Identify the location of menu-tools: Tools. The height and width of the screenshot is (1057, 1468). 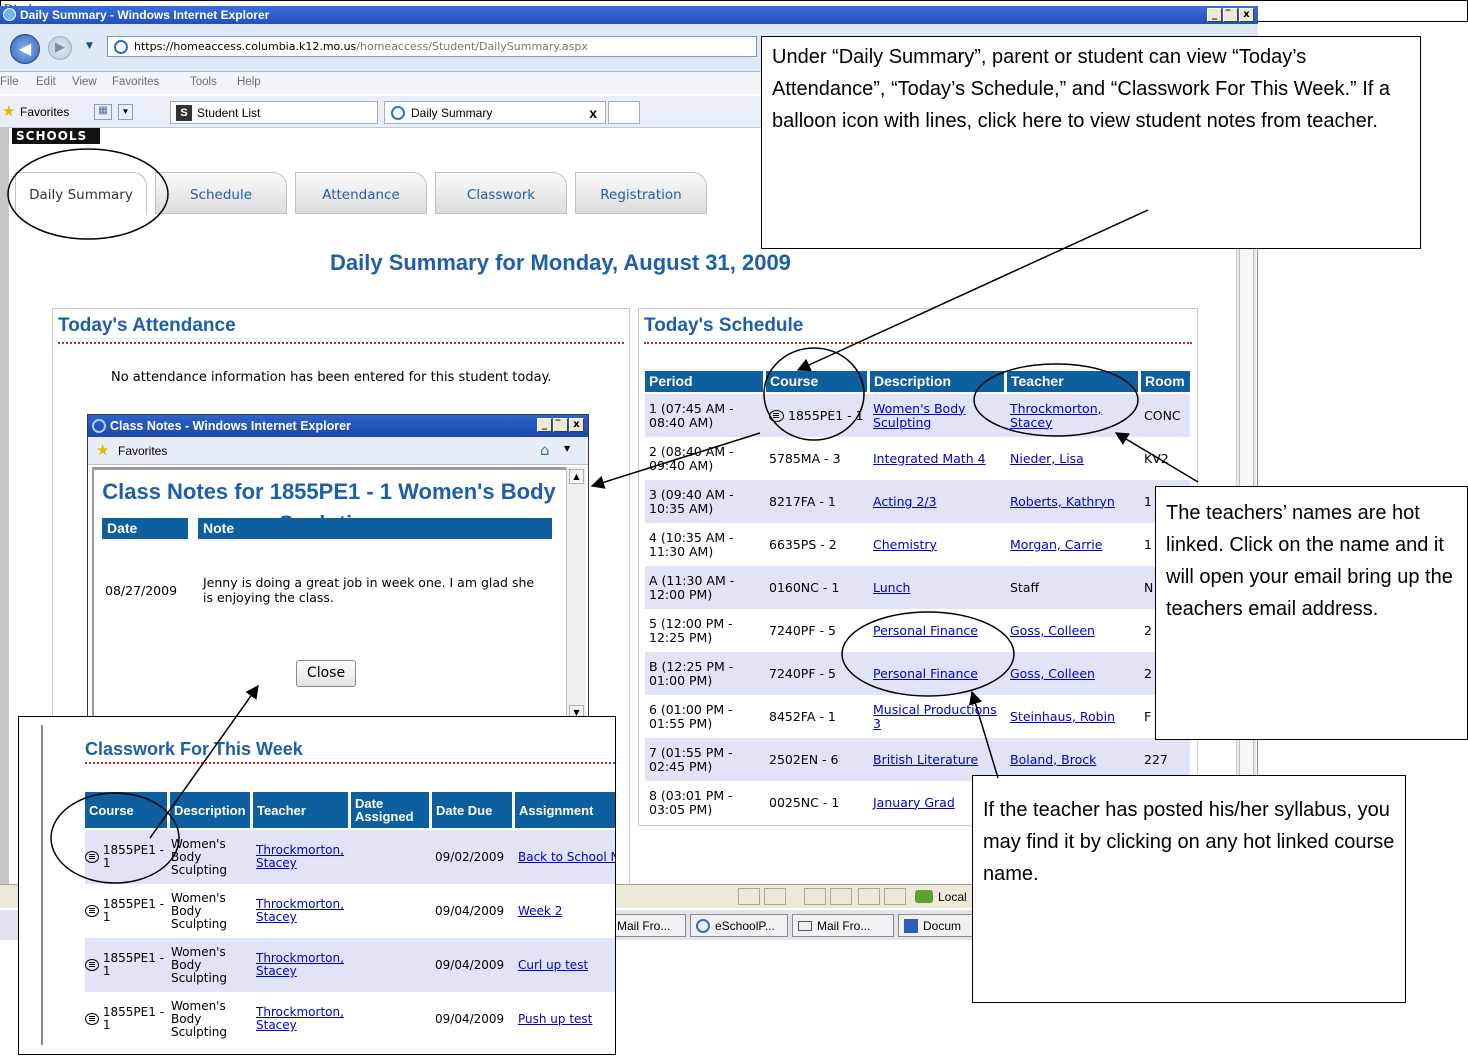
(203, 82).